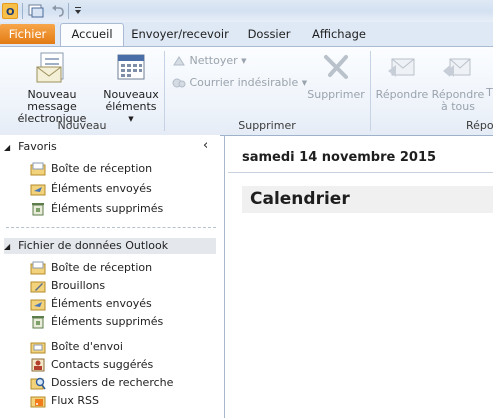 The image size is (493, 418). Describe the element at coordinates (36, 11) in the screenshot. I see `send-receive-icon` at that location.